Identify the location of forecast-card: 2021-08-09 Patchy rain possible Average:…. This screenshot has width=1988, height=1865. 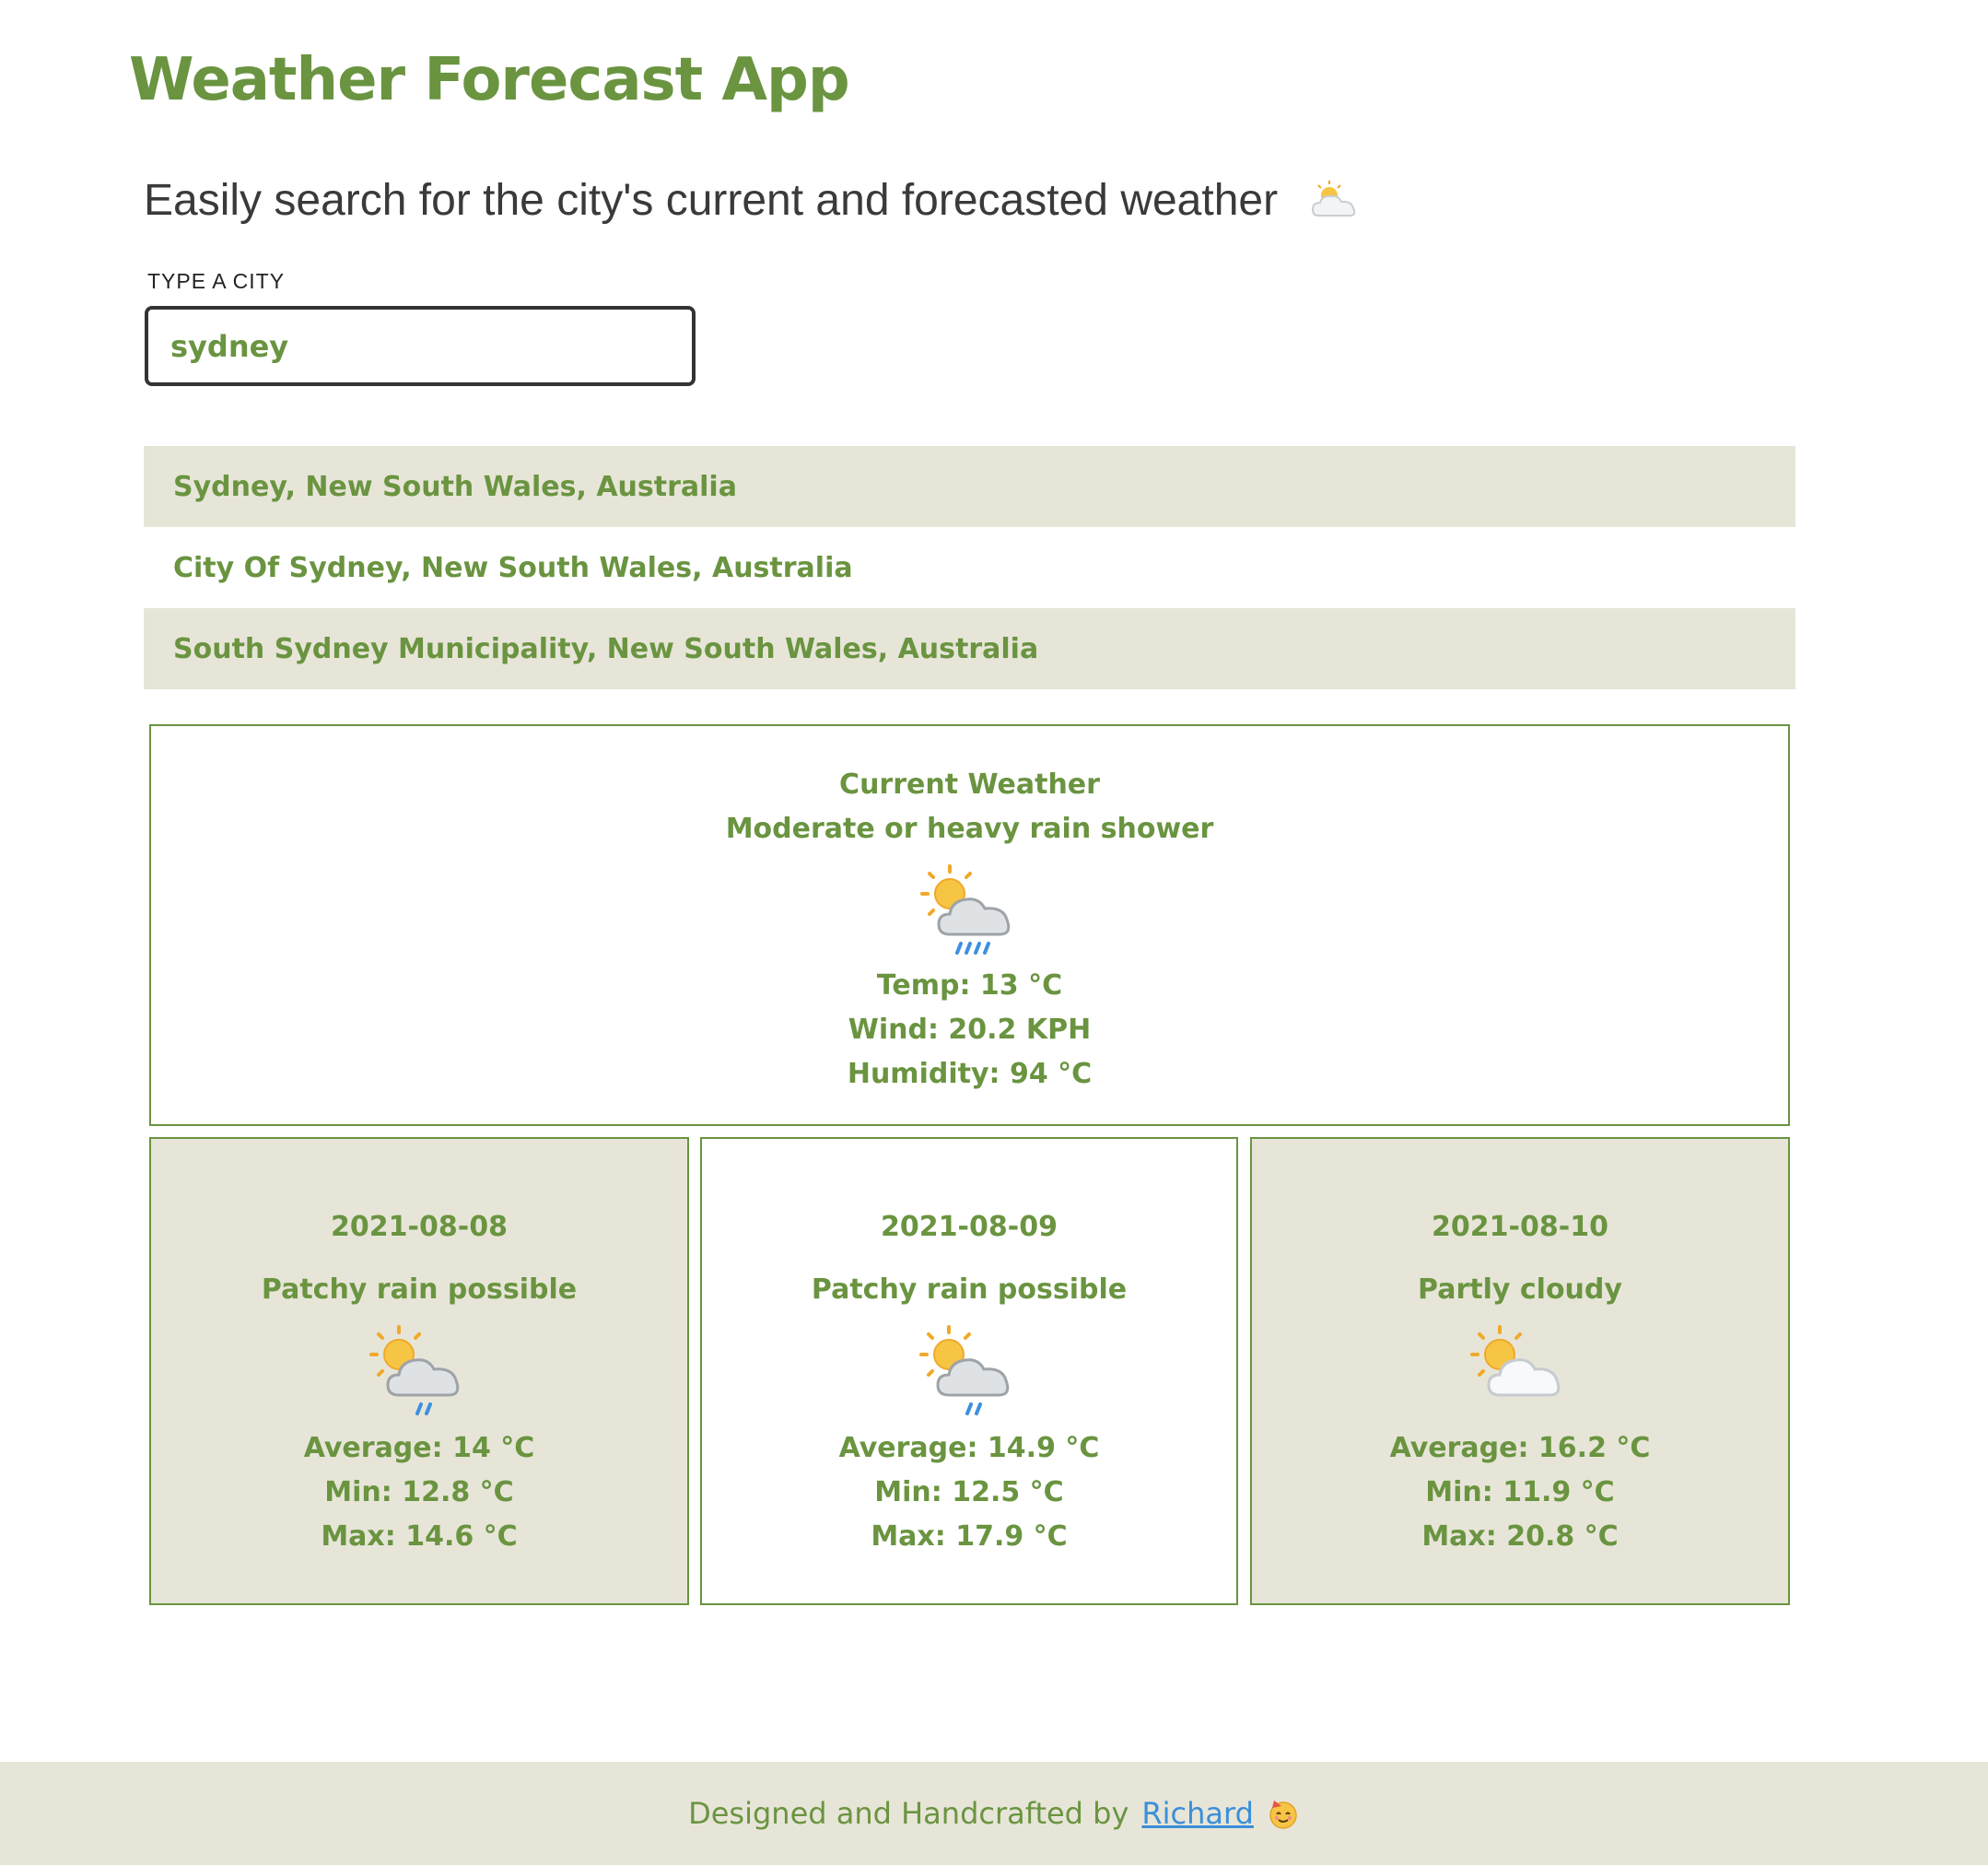
(969, 1371).